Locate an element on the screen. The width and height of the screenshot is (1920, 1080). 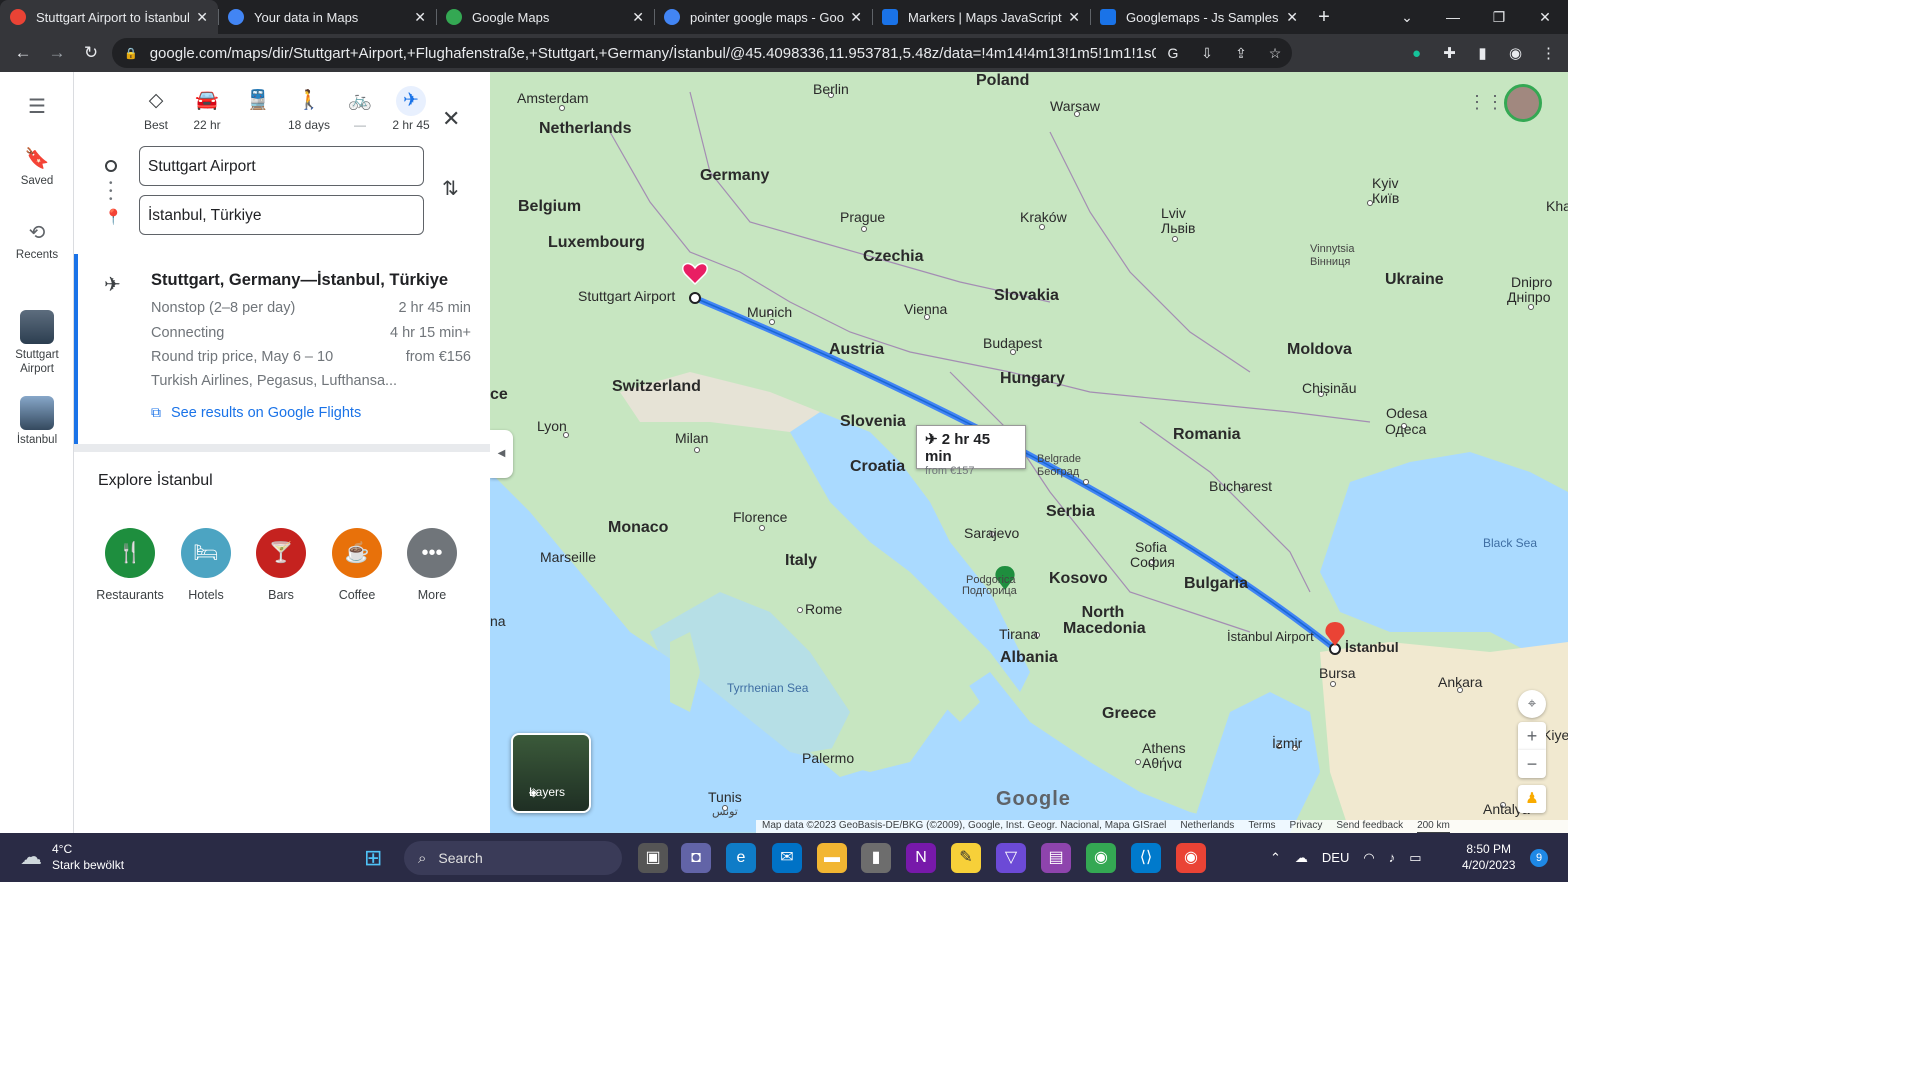
collapse-panel-button: ◀ is located at coordinates (501, 454).